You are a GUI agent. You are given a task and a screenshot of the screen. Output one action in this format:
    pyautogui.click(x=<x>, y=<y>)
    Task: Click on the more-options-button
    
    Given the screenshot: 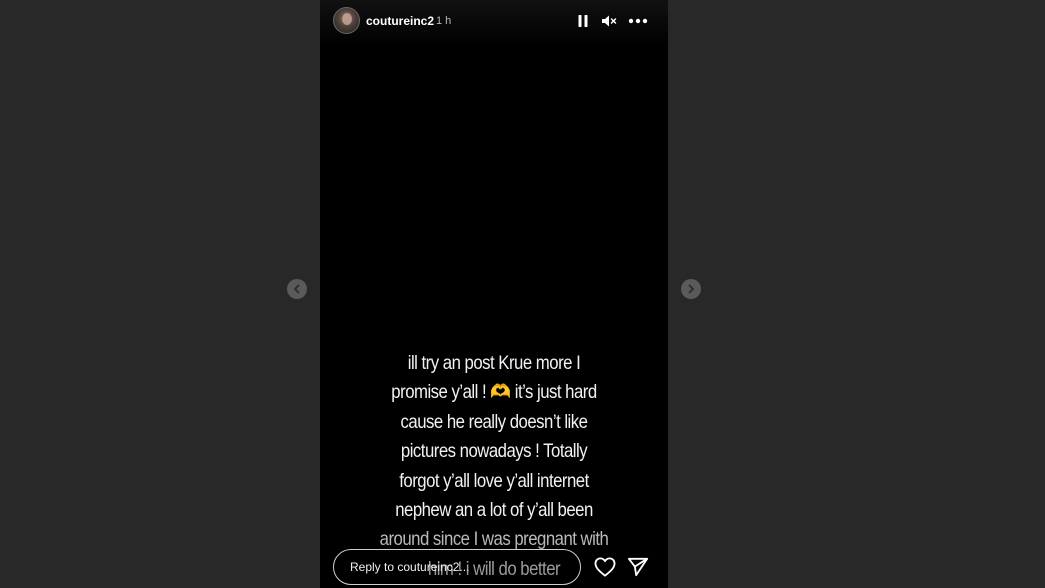 What is the action you would take?
    pyautogui.click(x=638, y=21)
    